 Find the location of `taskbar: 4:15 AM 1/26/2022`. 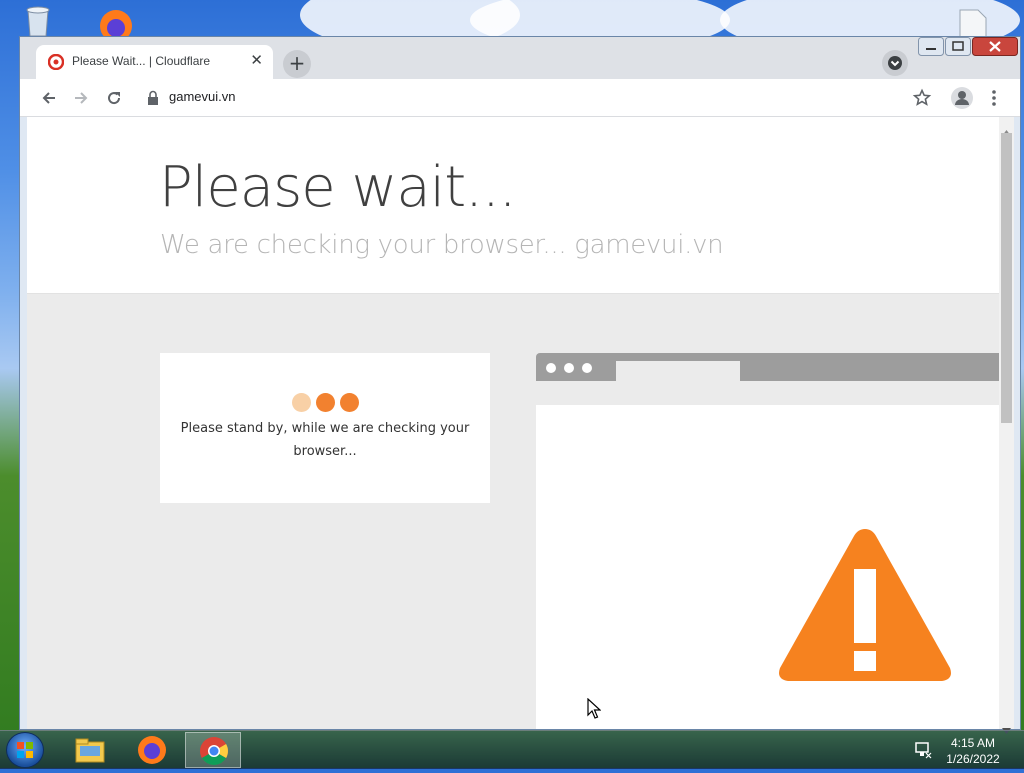

taskbar: 4:15 AM 1/26/2022 is located at coordinates (512, 749).